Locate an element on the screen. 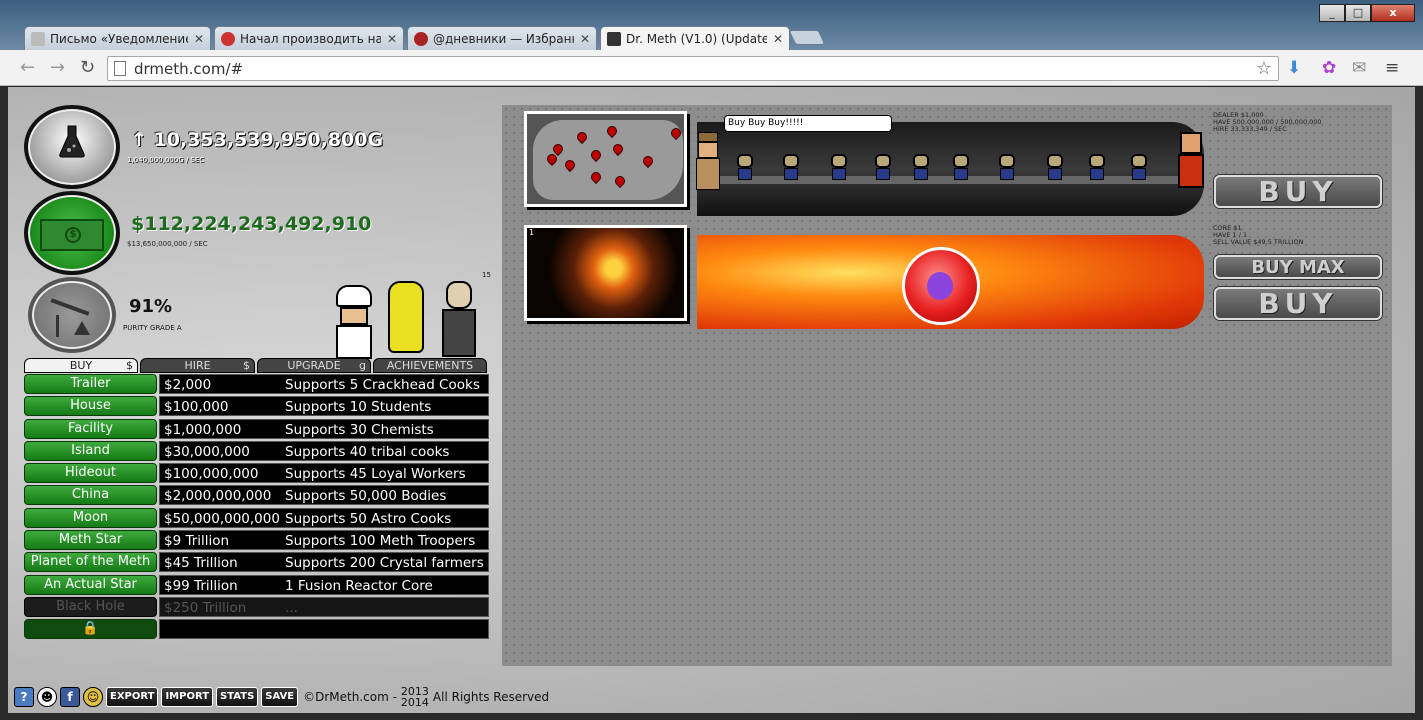  export-button: EXPORT is located at coordinates (132, 697).